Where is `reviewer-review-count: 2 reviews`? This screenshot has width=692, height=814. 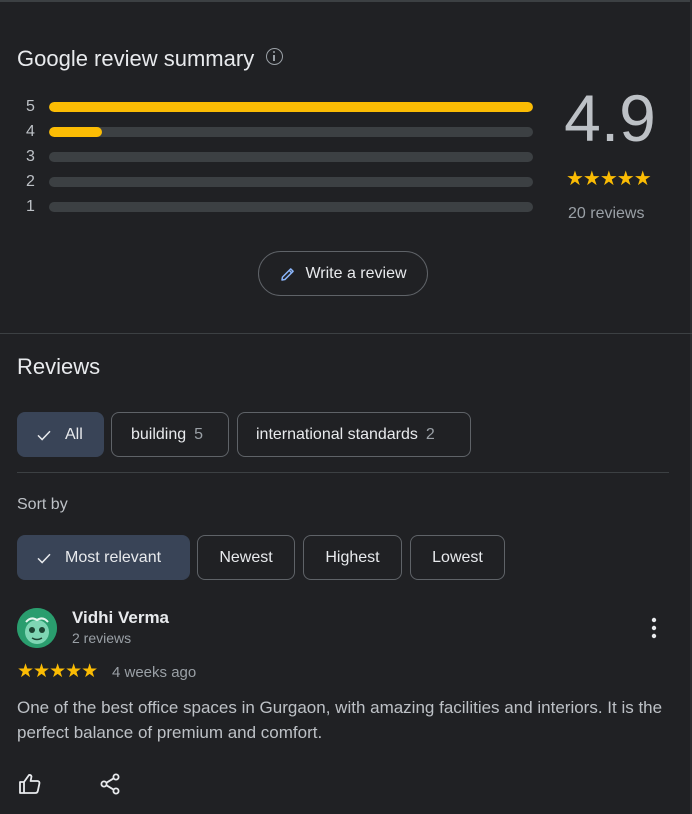
reviewer-review-count: 2 reviews is located at coordinates (102, 638).